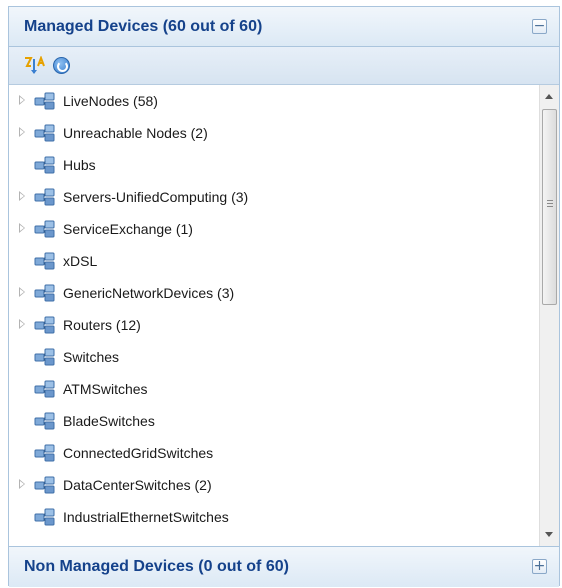 This screenshot has width=562, height=588. I want to click on tree-node: Servers-UnifiedComputing (3), so click(274, 197).